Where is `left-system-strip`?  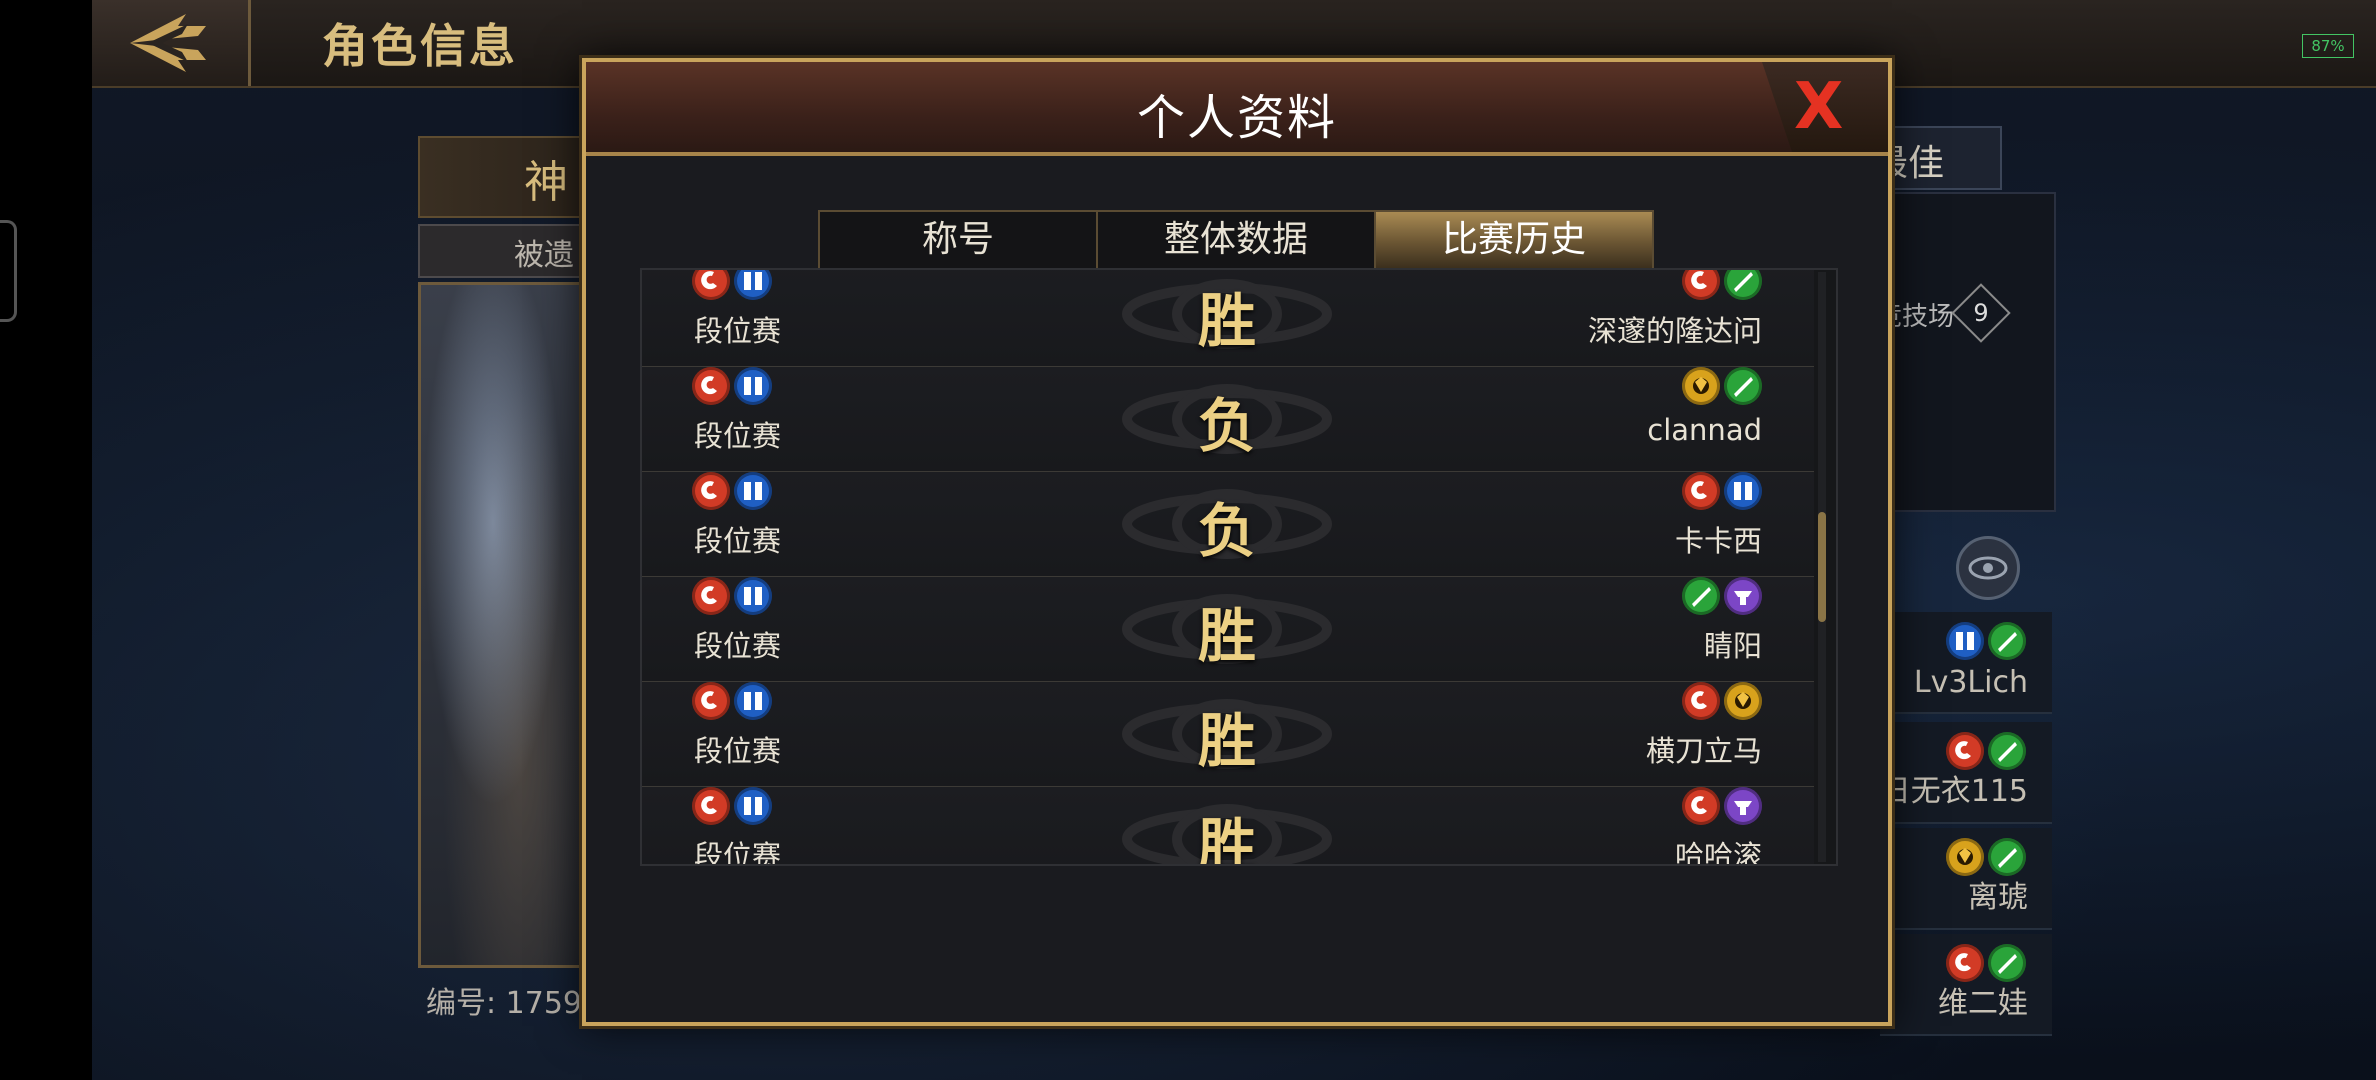 left-system-strip is located at coordinates (46, 540).